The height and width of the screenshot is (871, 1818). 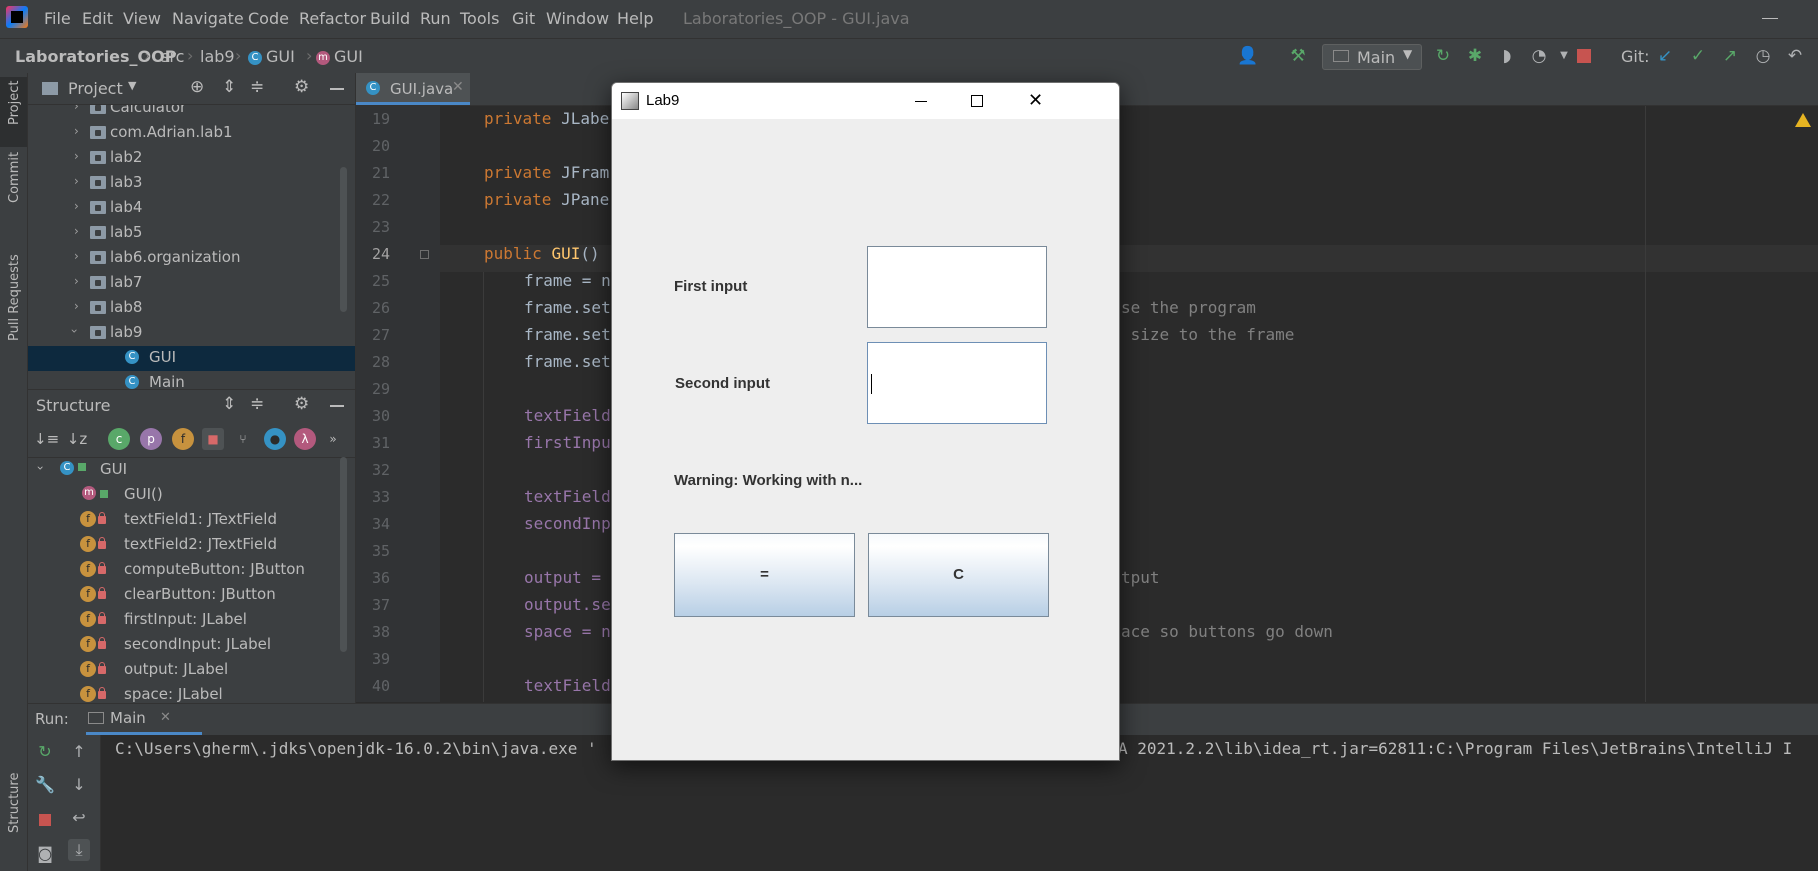 I want to click on sort-visibility-icon: ↓≡, so click(x=46, y=439).